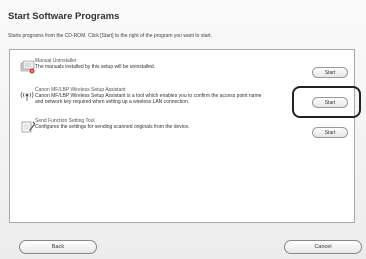  What do you see at coordinates (323, 247) in the screenshot?
I see `cancel-button: Cancel` at bounding box center [323, 247].